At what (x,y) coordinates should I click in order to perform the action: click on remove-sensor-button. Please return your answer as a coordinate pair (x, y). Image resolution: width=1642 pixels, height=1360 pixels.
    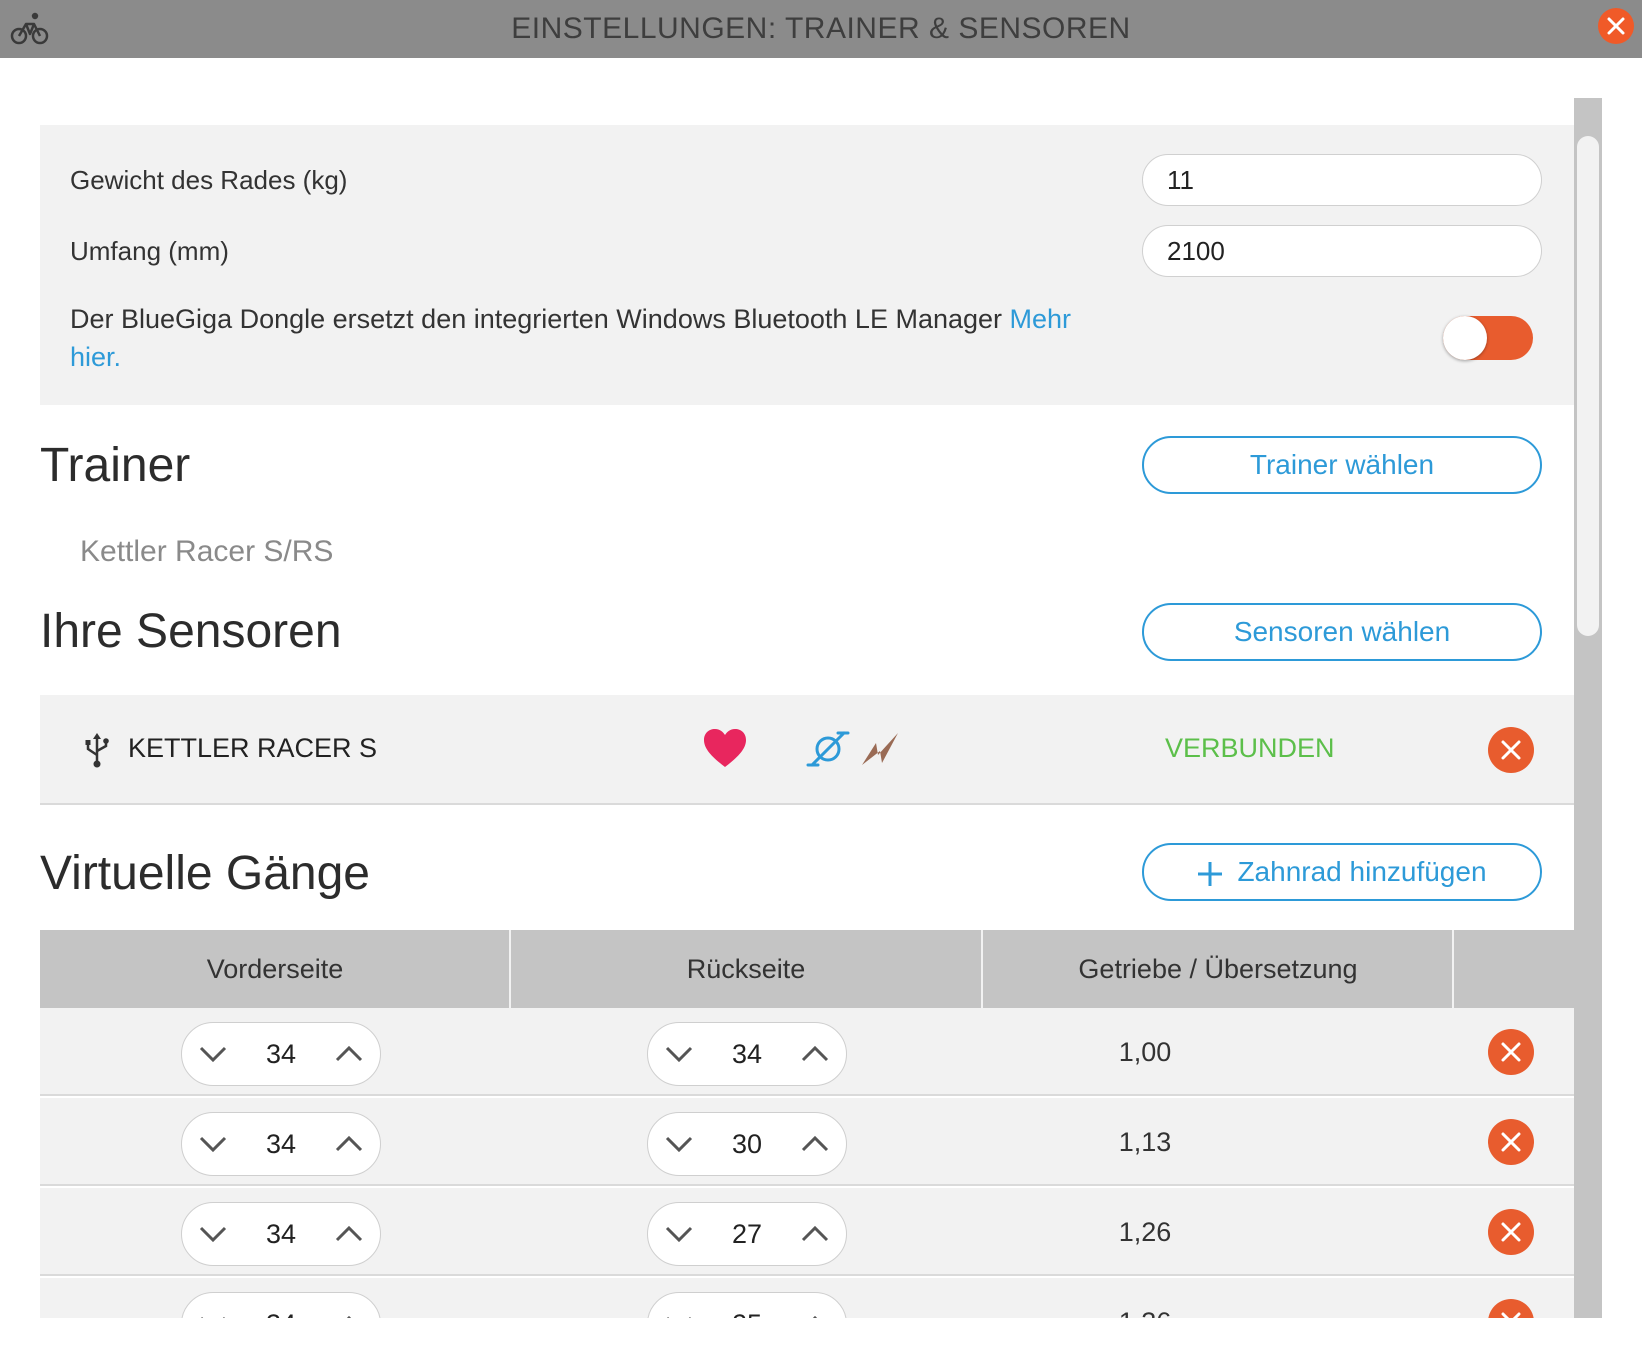
    Looking at the image, I should click on (1511, 750).